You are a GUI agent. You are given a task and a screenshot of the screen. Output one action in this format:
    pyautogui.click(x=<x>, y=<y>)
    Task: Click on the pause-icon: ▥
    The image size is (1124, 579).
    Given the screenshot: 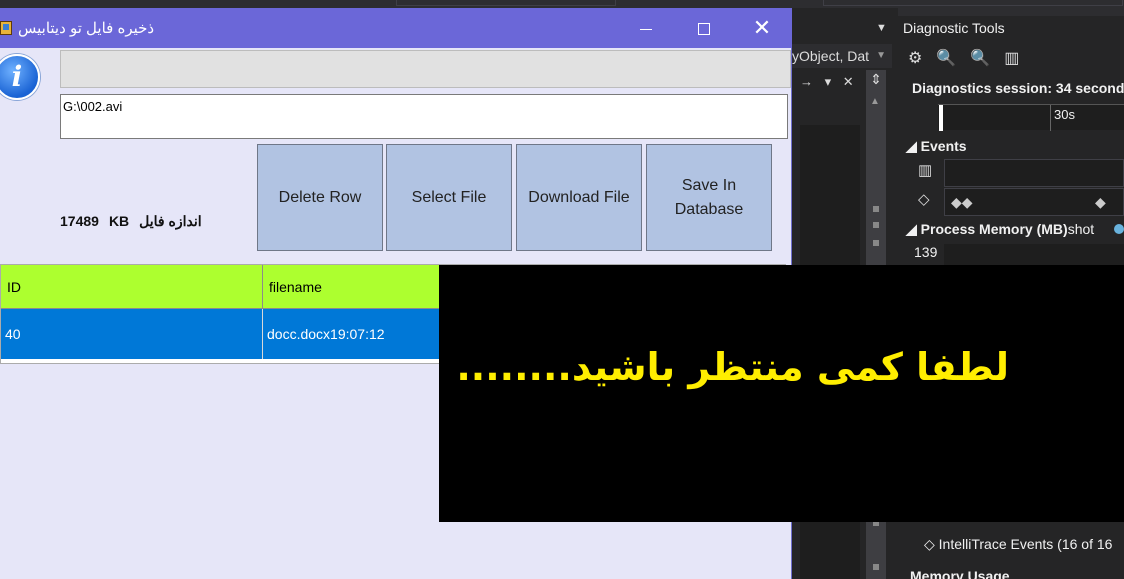 What is the action you would take?
    pyautogui.click(x=925, y=170)
    